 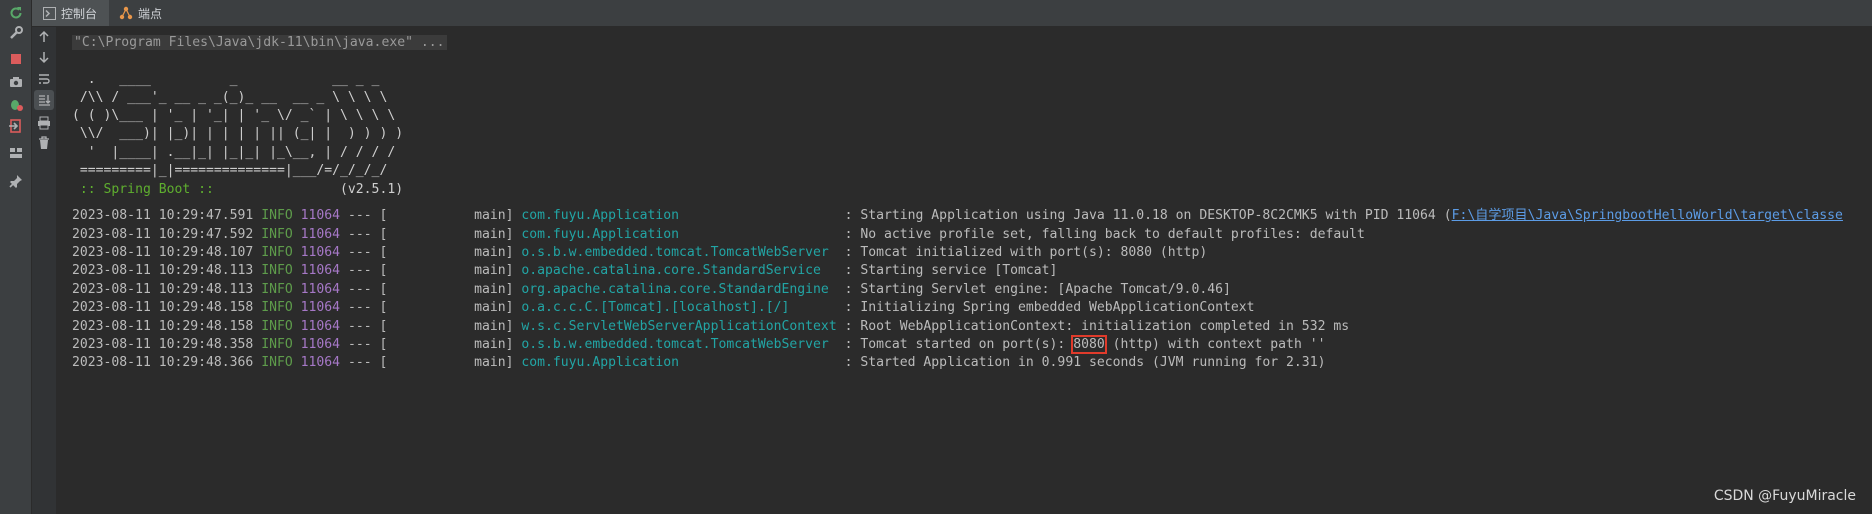 I want to click on tab-endpoints: 端点, so click(x=141, y=13).